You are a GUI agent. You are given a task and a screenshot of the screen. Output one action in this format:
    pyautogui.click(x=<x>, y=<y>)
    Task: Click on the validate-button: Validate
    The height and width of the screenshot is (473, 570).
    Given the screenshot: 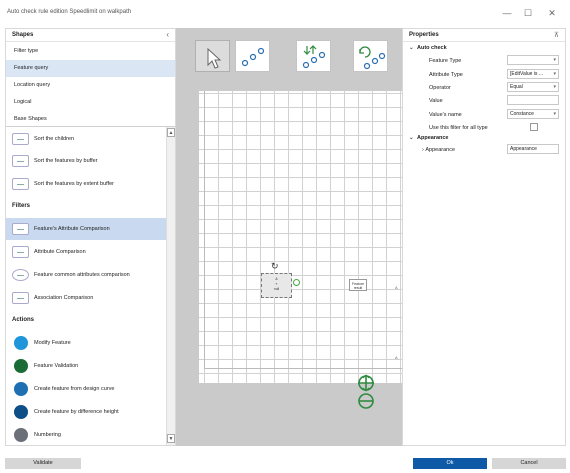 What is the action you would take?
    pyautogui.click(x=43, y=463)
    